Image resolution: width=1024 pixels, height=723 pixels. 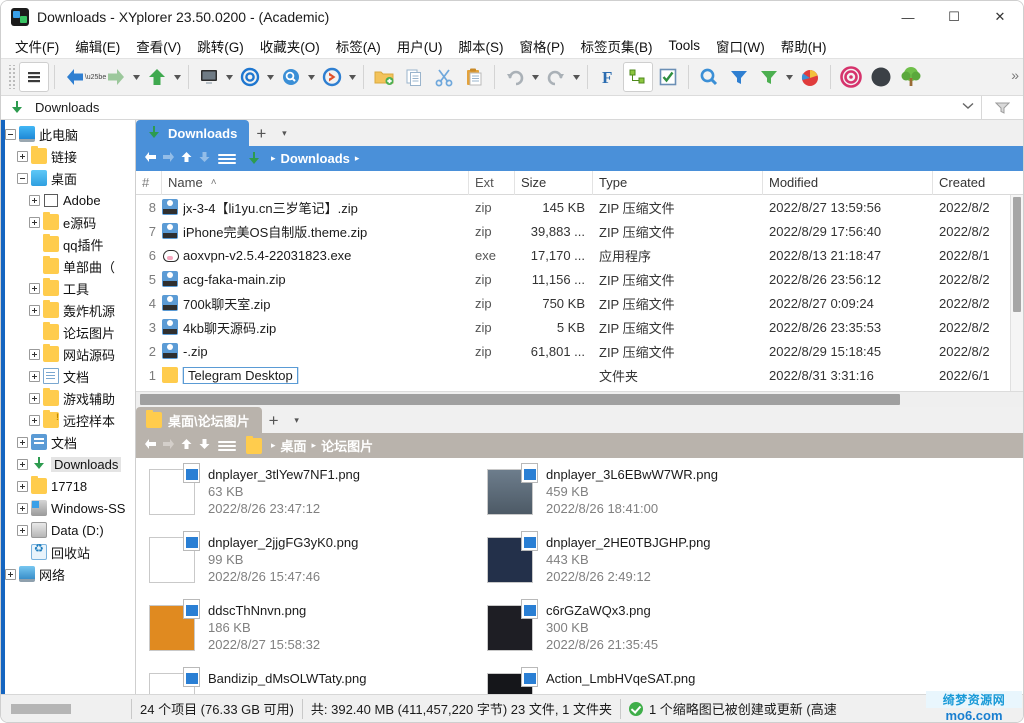 What do you see at coordinates (12, 77) in the screenshot?
I see `toolbar-grip` at bounding box center [12, 77].